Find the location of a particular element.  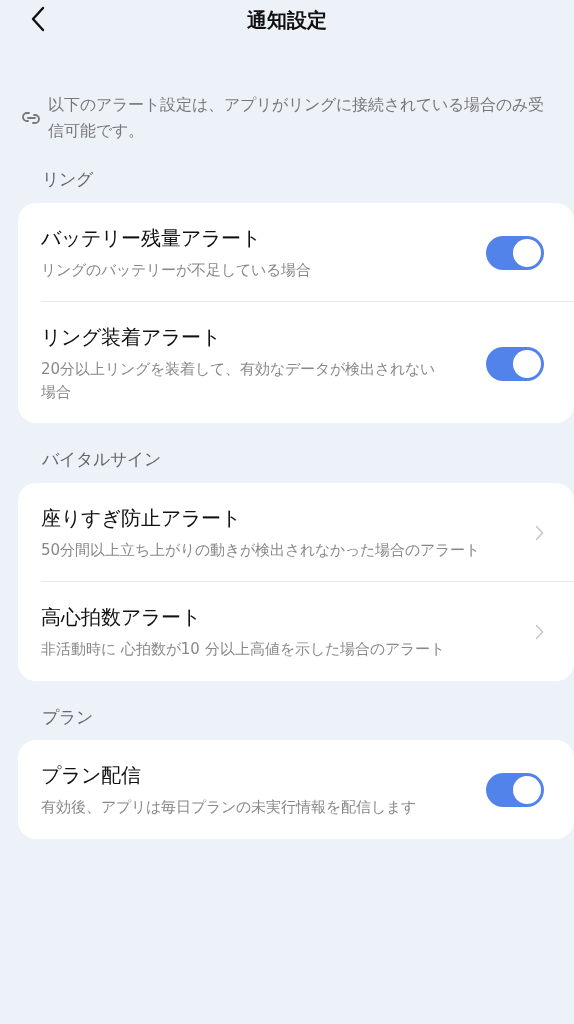

section-label: プラン is located at coordinates (67, 717).